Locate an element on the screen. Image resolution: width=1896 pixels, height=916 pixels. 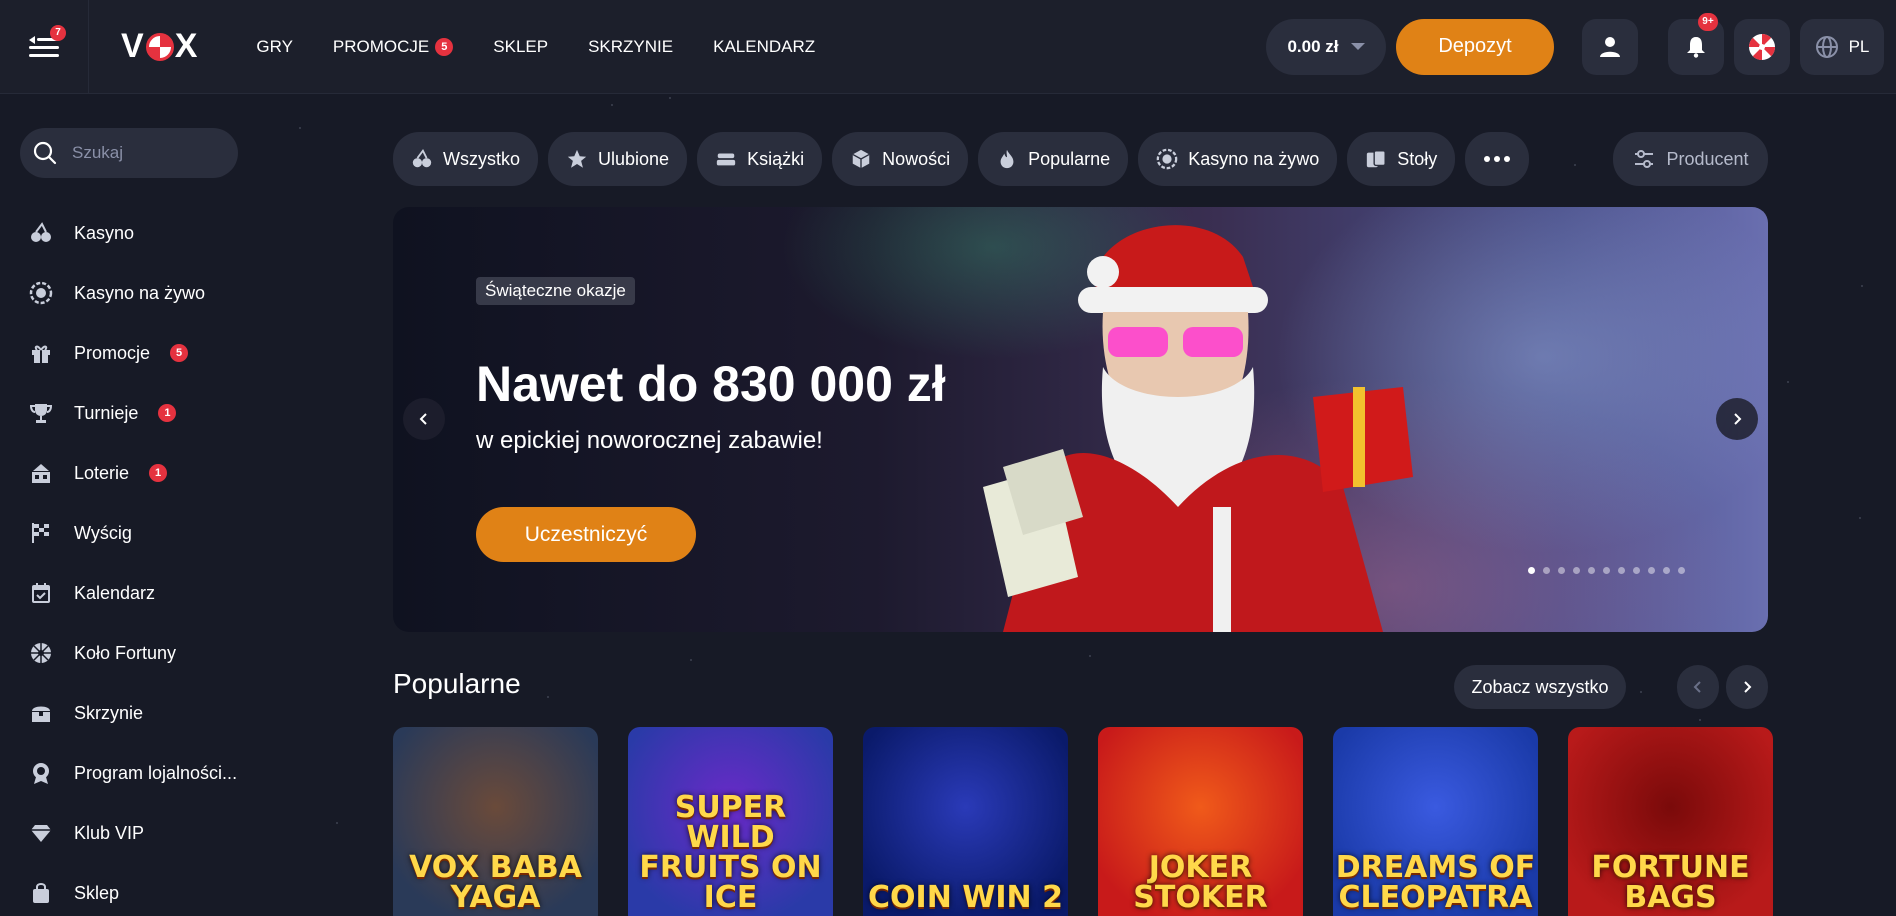
search-box is located at coordinates (129, 153).